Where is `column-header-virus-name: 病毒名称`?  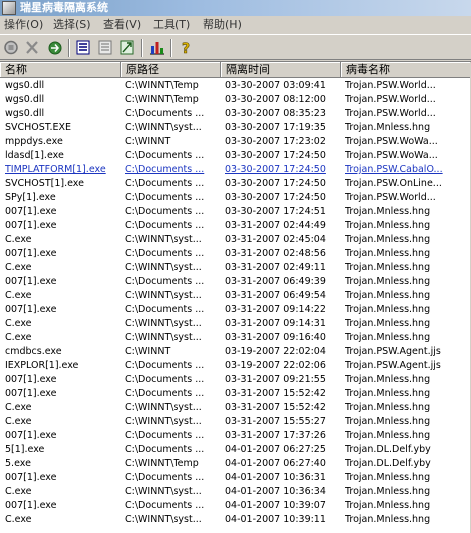 column-header-virus-name: 病毒名称 is located at coordinates (406, 70).